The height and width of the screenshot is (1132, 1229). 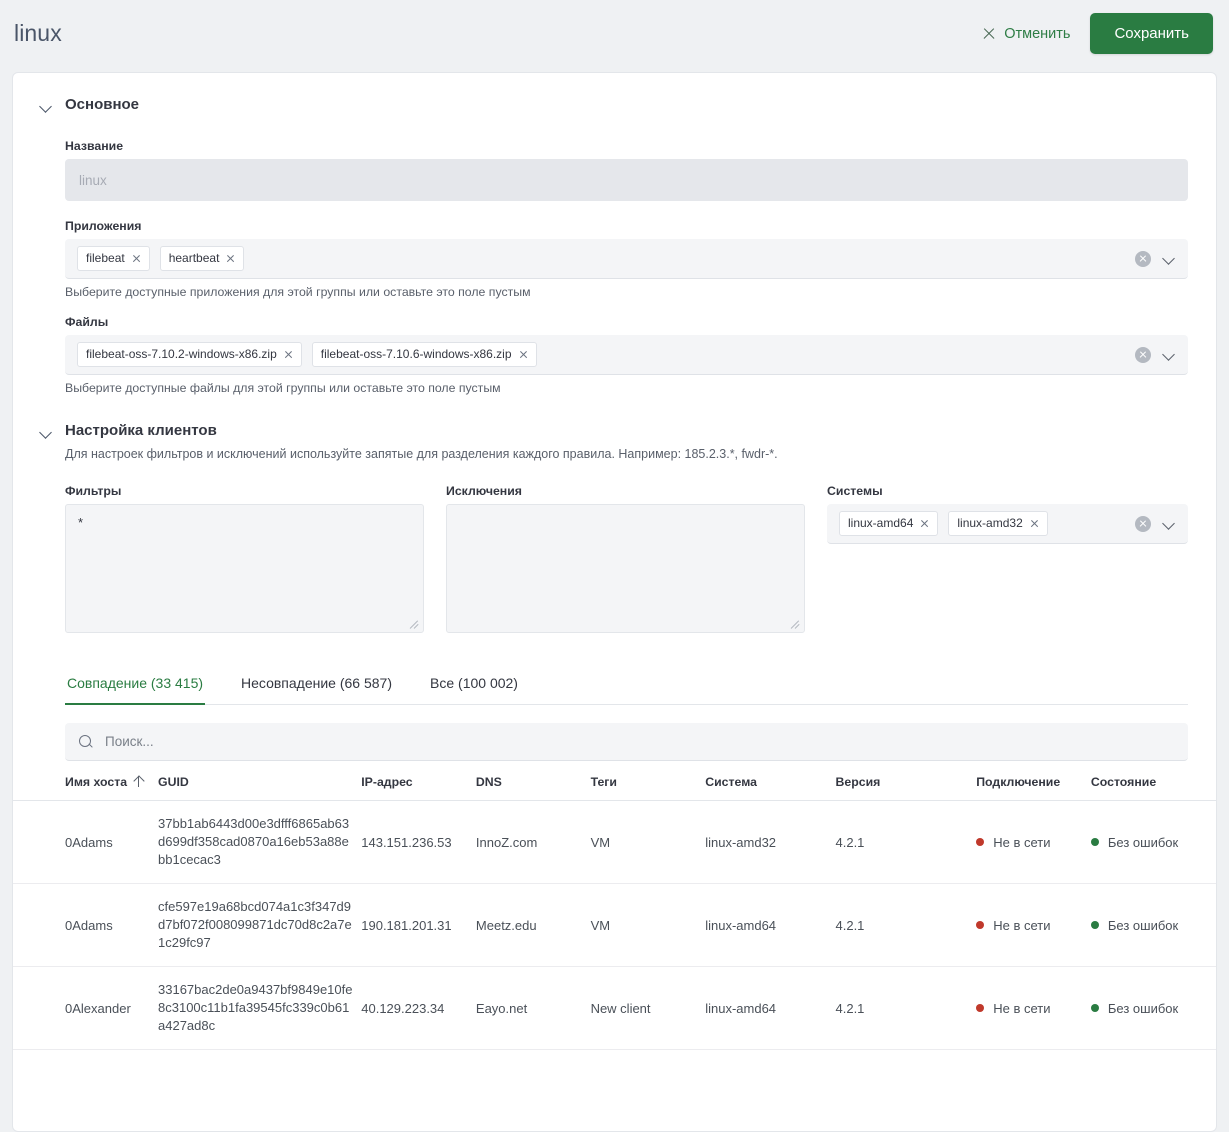 What do you see at coordinates (85, 1008) in the screenshot?
I see `cell-host: 0Alexander` at bounding box center [85, 1008].